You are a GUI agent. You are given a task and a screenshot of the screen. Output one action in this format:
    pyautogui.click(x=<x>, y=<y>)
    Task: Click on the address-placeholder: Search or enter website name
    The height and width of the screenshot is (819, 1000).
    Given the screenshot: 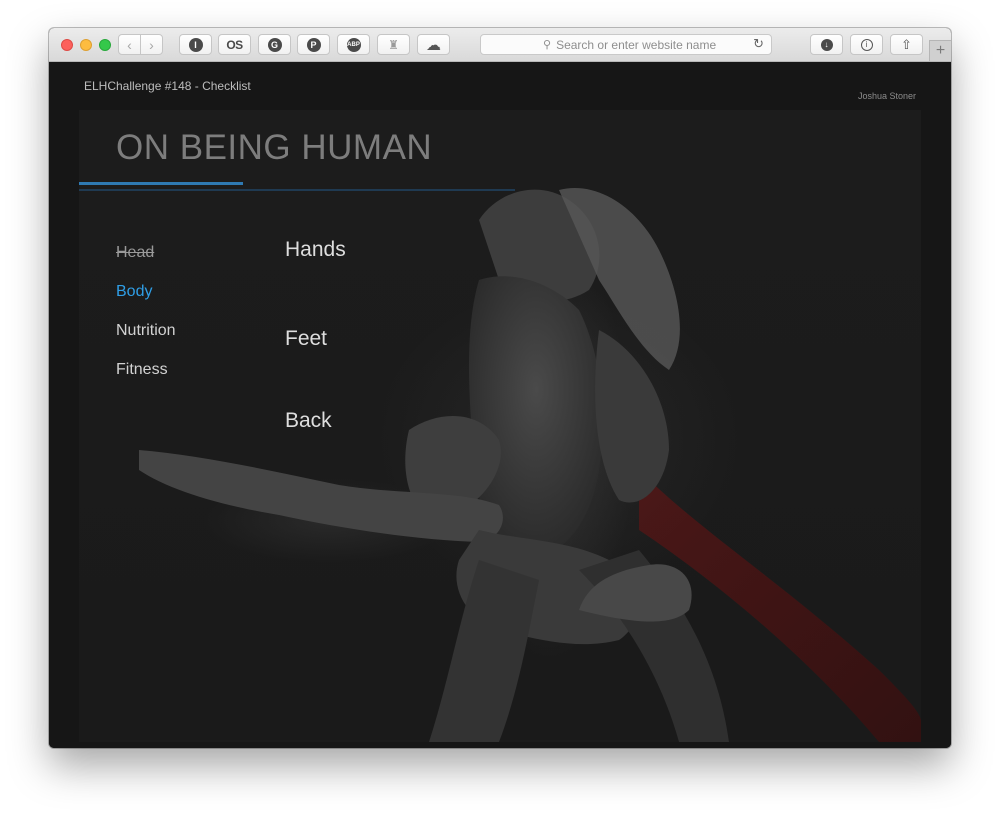 What is the action you would take?
    pyautogui.click(x=636, y=44)
    